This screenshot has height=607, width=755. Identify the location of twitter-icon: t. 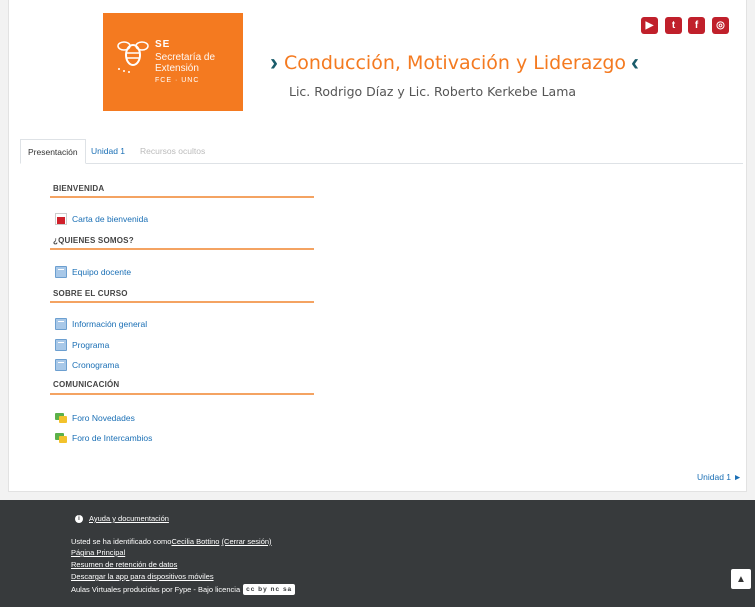
(673, 25).